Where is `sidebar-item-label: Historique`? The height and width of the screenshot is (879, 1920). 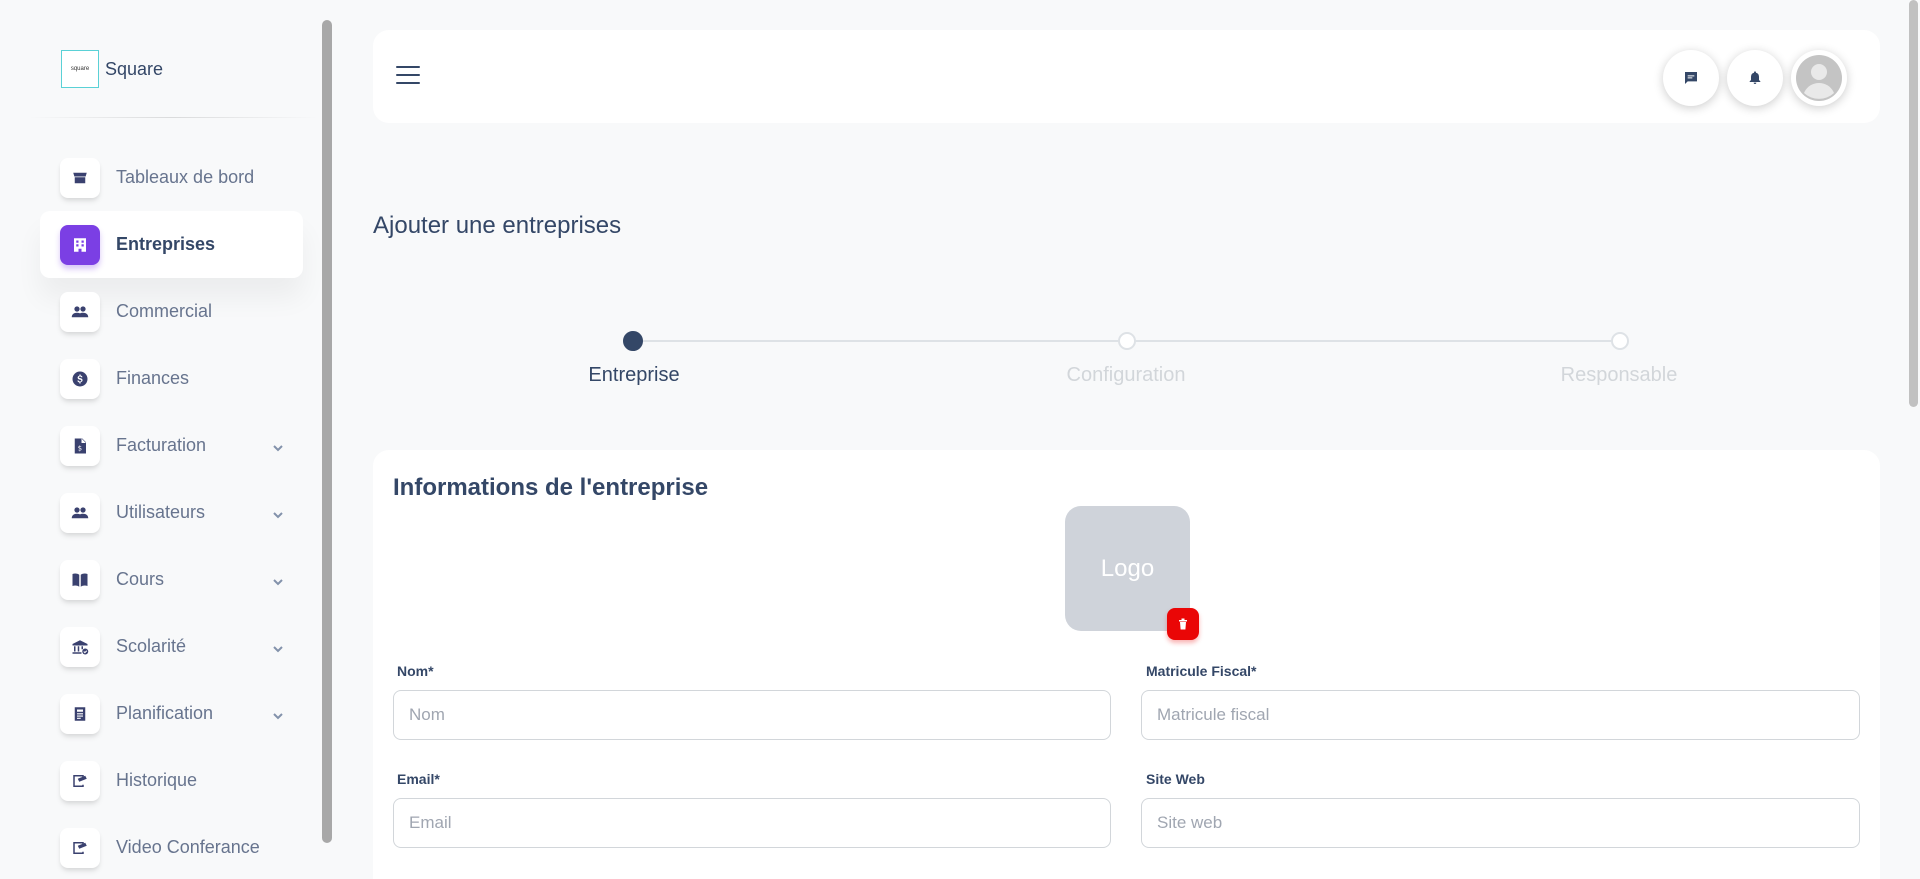
sidebar-item-label: Historique is located at coordinates (157, 780).